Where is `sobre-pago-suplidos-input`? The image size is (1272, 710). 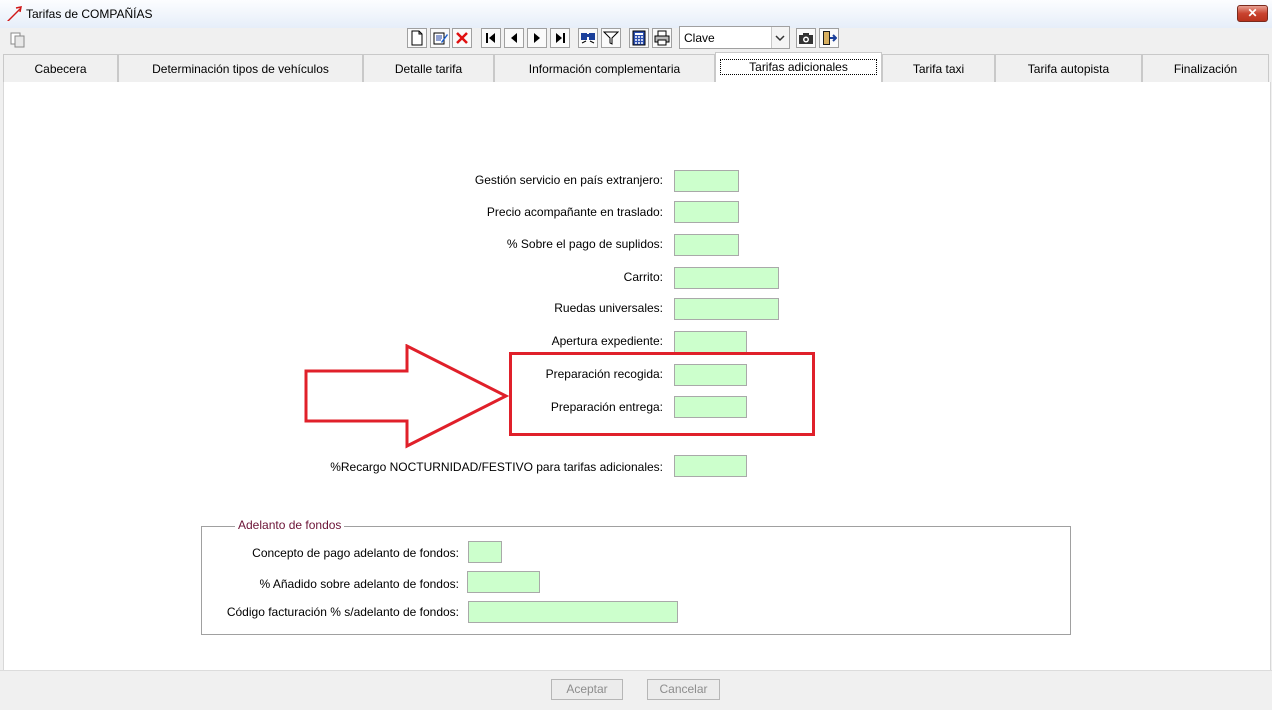 sobre-pago-suplidos-input is located at coordinates (706, 245).